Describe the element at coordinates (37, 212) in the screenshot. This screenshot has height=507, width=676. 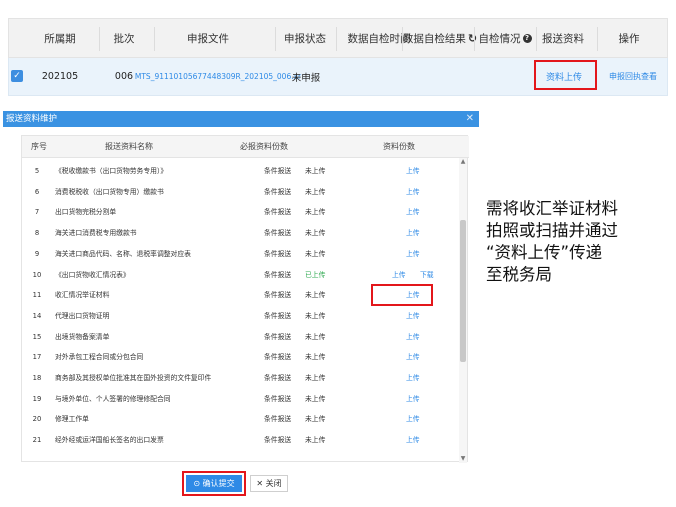
I see `row-number: 7` at that location.